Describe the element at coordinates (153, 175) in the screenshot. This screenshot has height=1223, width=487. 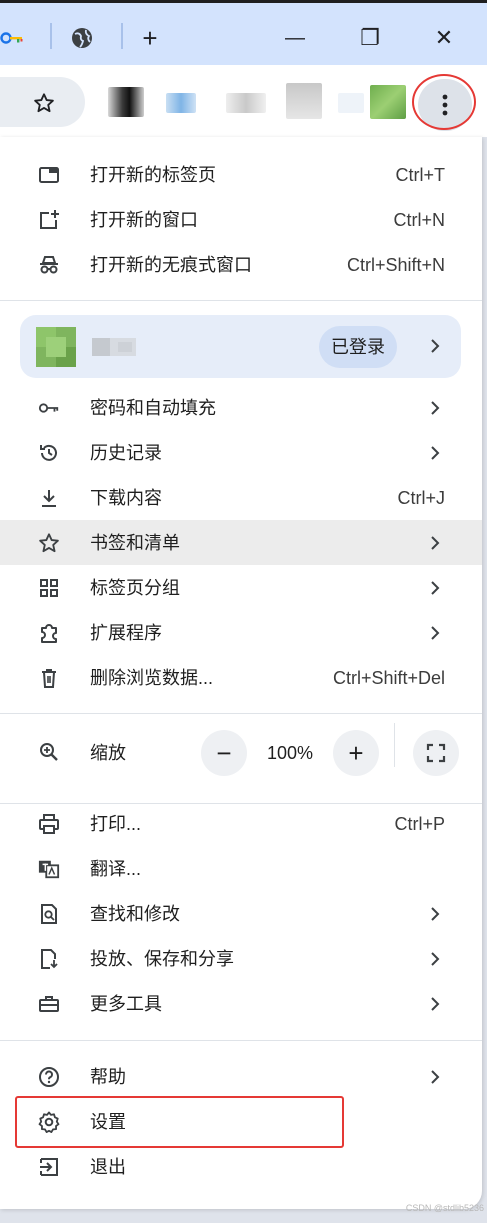
I see `menu-item-label: 打开新的标签页` at that location.